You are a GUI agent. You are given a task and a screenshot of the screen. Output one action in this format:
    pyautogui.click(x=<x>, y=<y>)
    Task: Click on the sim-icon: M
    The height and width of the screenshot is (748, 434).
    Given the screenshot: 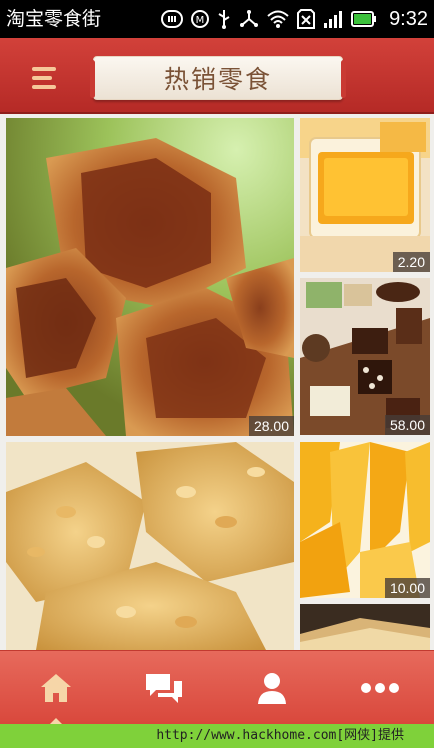 What is the action you would take?
    pyautogui.click(x=200, y=19)
    